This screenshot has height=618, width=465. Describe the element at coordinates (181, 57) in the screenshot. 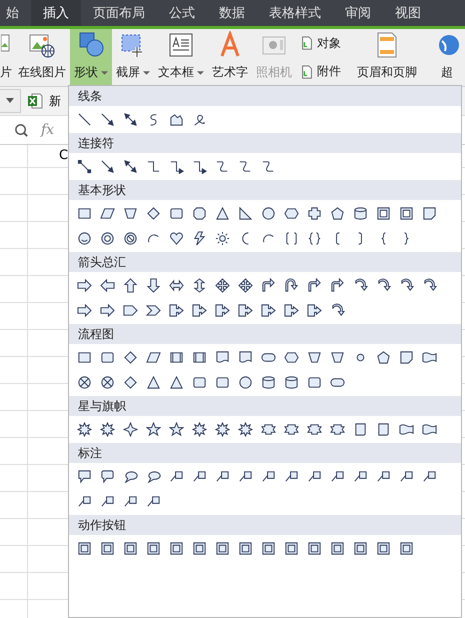

I see `ribbon-button: 文本框` at that location.